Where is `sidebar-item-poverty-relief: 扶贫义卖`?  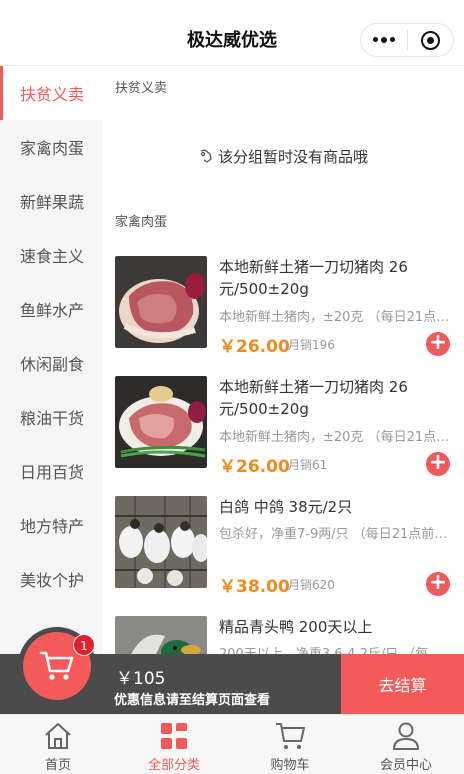 sidebar-item-poverty-relief: 扶贫义卖 is located at coordinates (51, 93).